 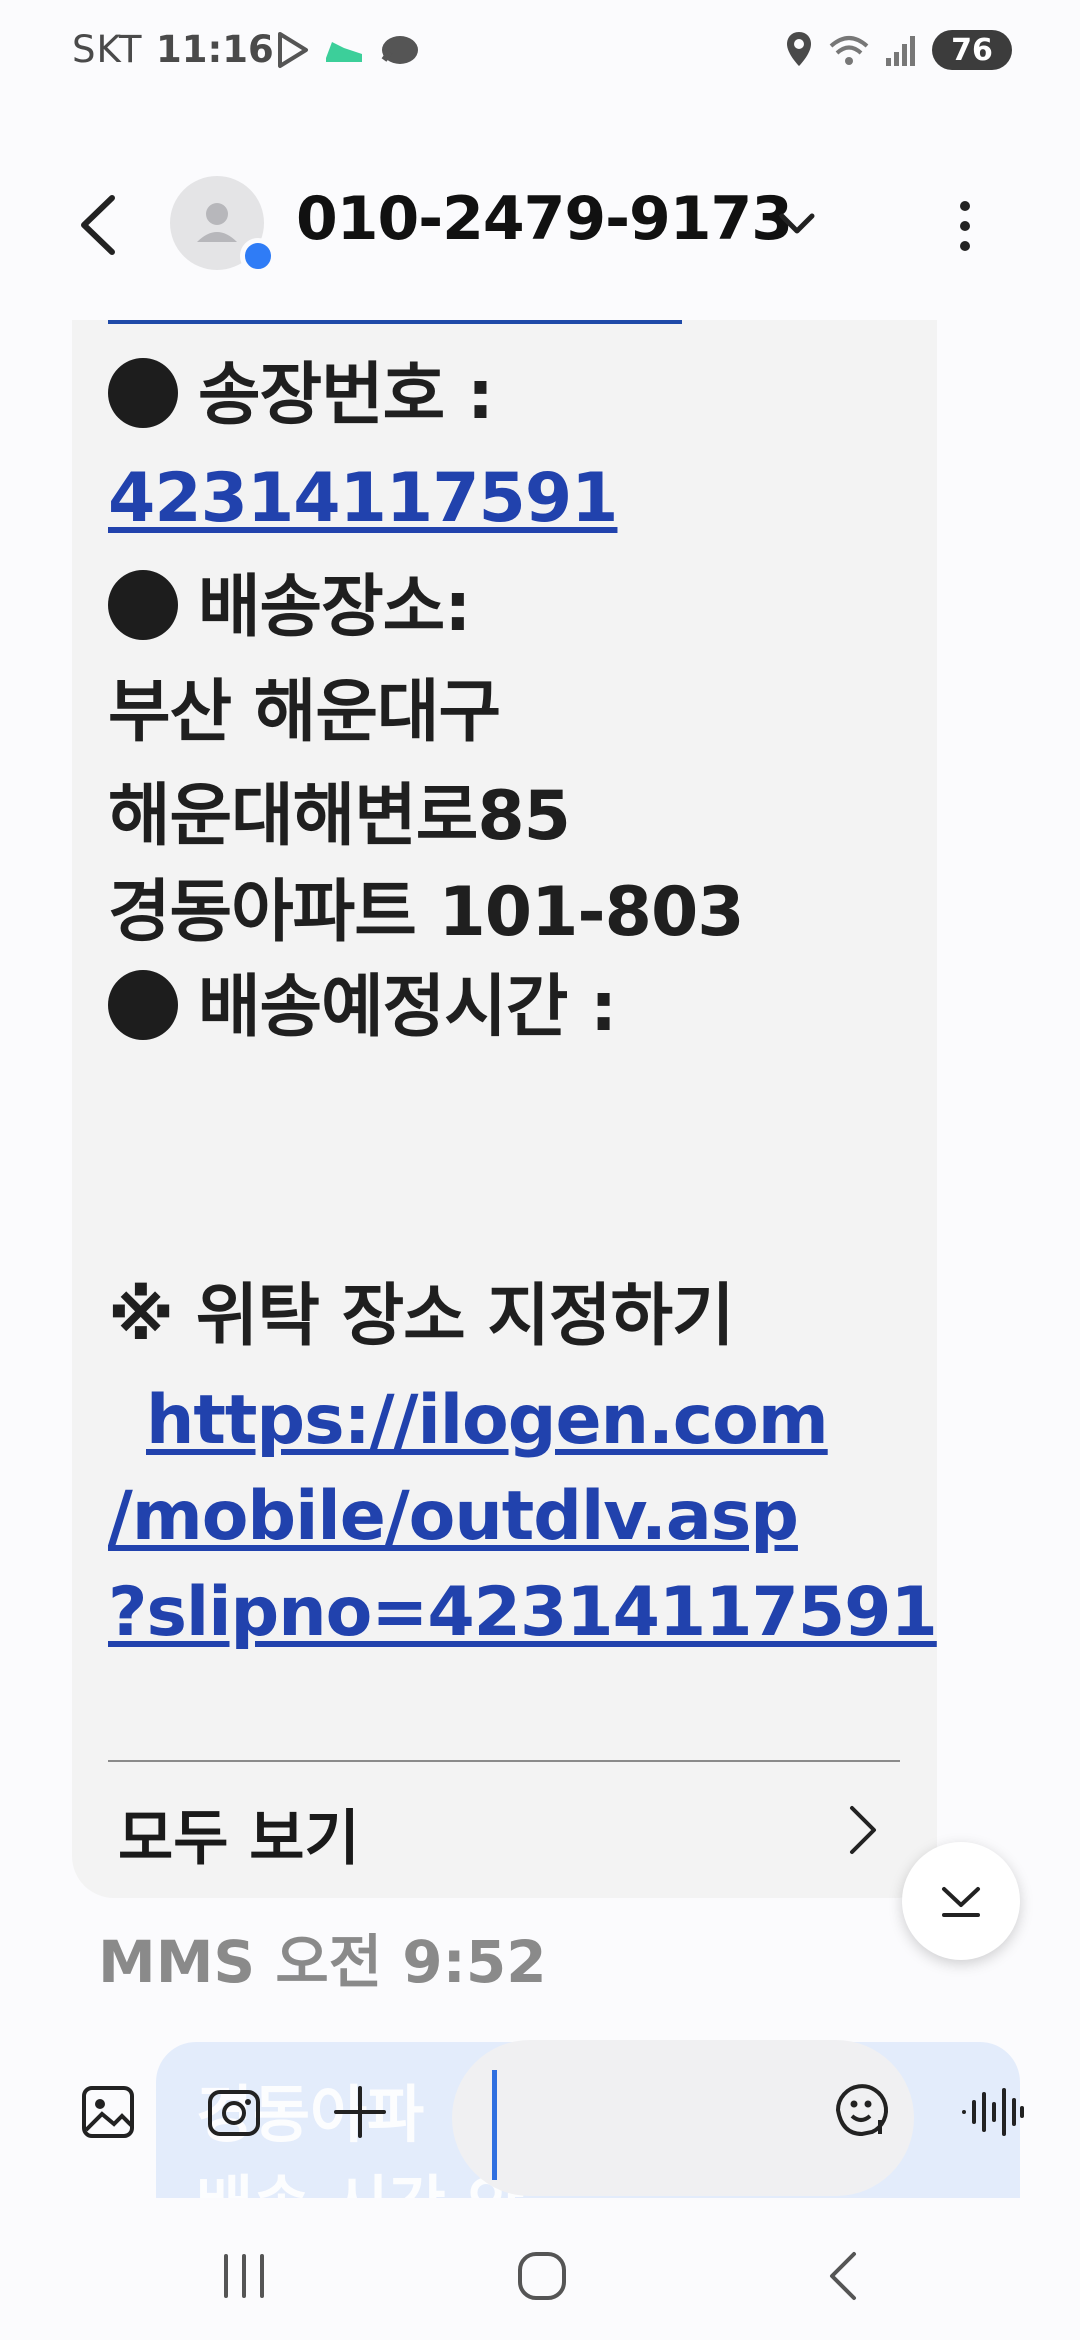 I want to click on play-store-icon, so click(x=293, y=50).